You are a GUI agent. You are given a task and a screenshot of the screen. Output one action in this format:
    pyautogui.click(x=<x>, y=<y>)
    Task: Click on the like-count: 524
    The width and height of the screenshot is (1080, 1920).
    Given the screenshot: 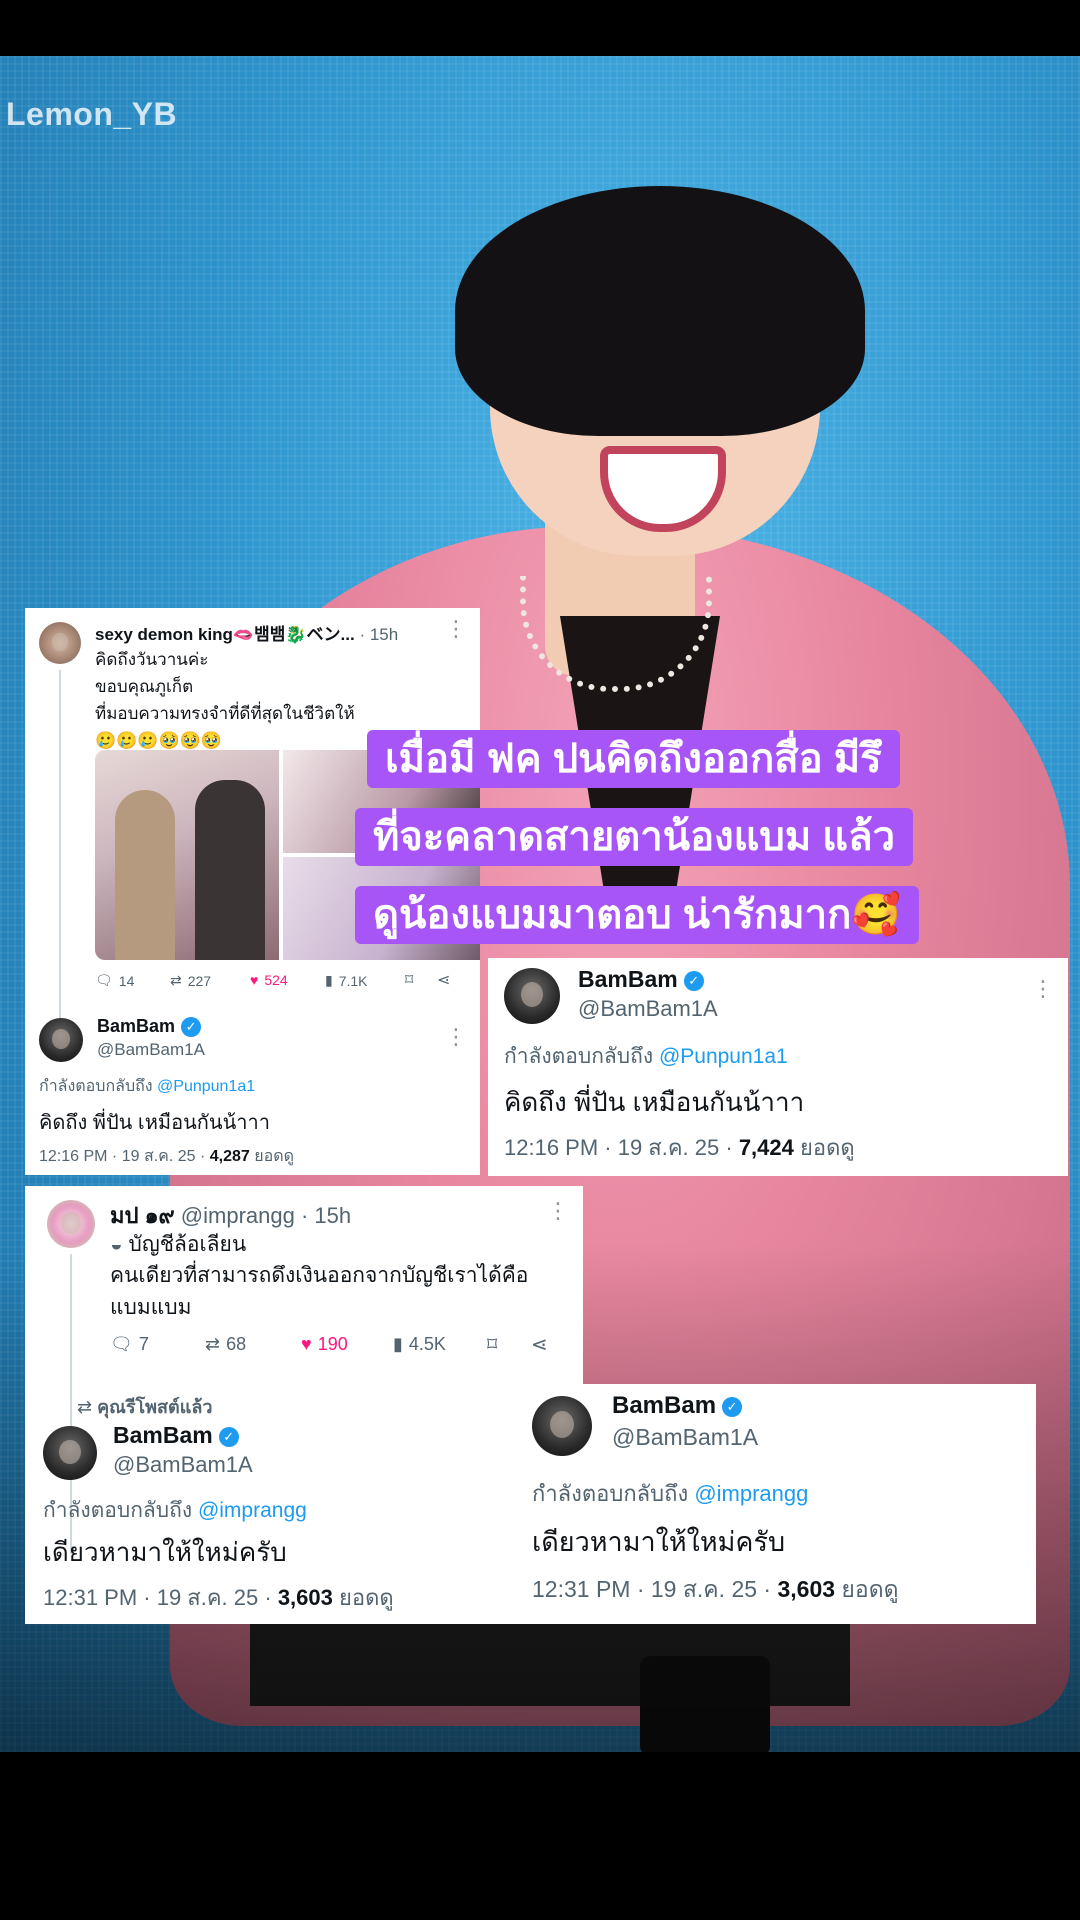 What is the action you would take?
    pyautogui.click(x=276, y=980)
    